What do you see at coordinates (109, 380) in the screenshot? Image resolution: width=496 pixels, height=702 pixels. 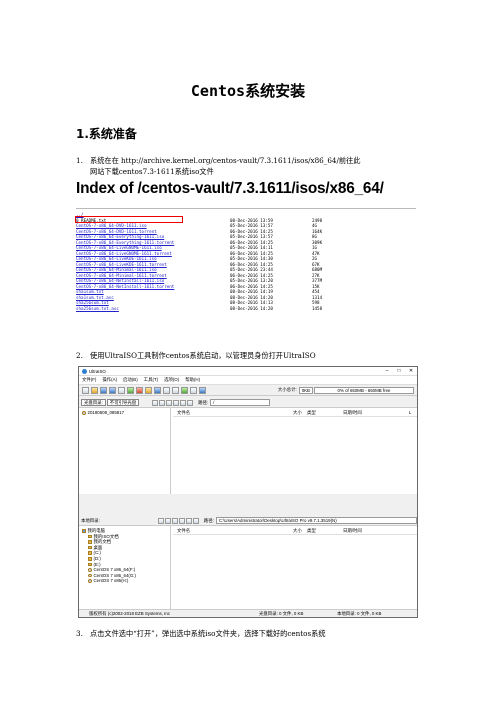 I see `menu-actions: 操作(A)` at bounding box center [109, 380].